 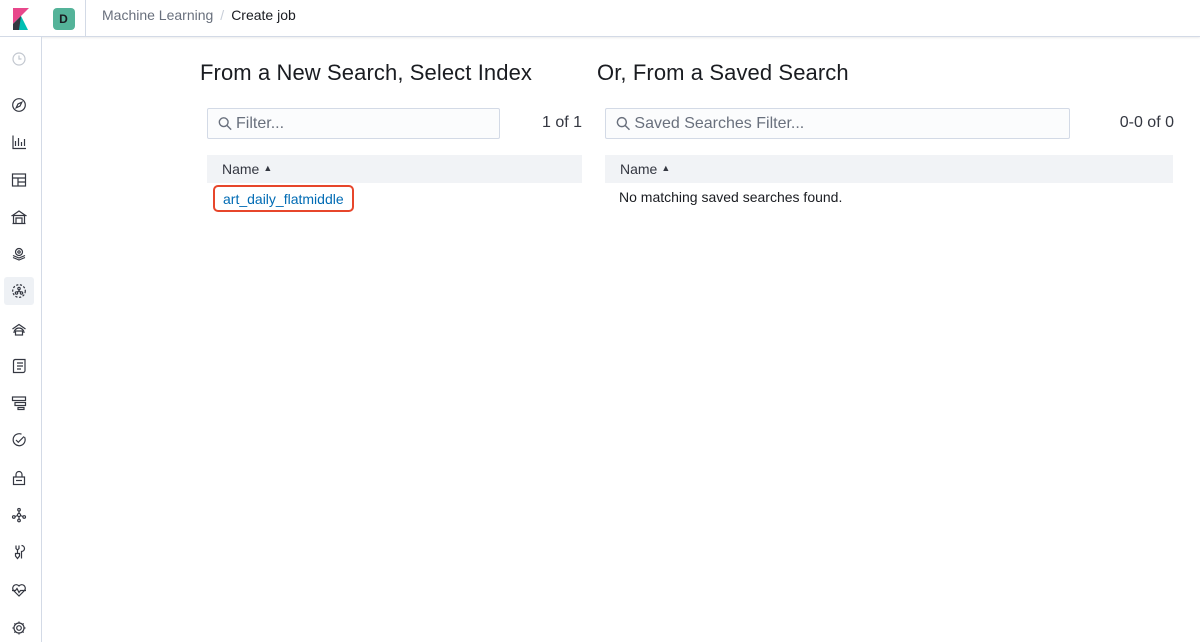 I want to click on nav-logs, so click(x=19, y=366).